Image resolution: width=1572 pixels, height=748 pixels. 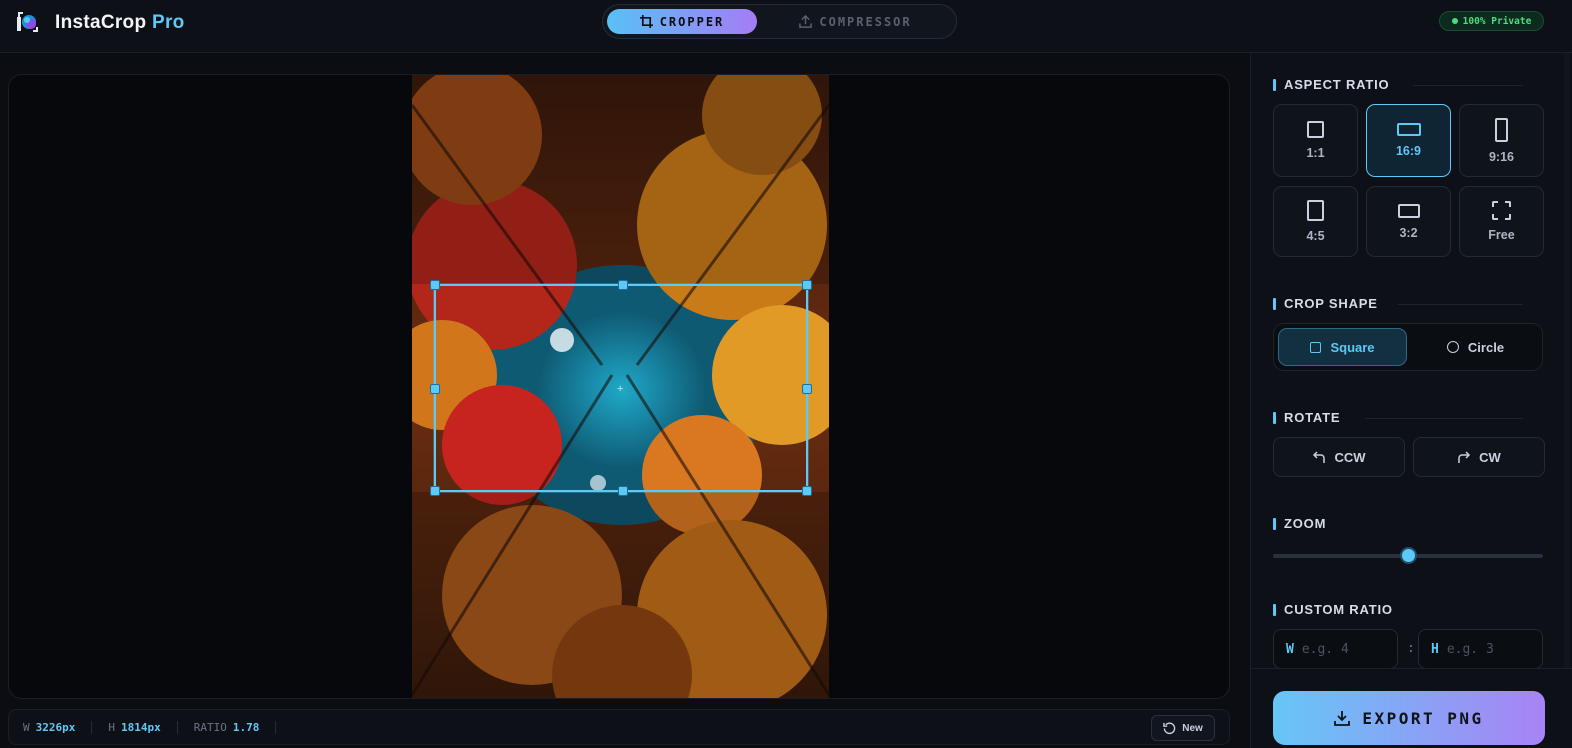 I want to click on custom-width-field: W, so click(x=1335, y=649).